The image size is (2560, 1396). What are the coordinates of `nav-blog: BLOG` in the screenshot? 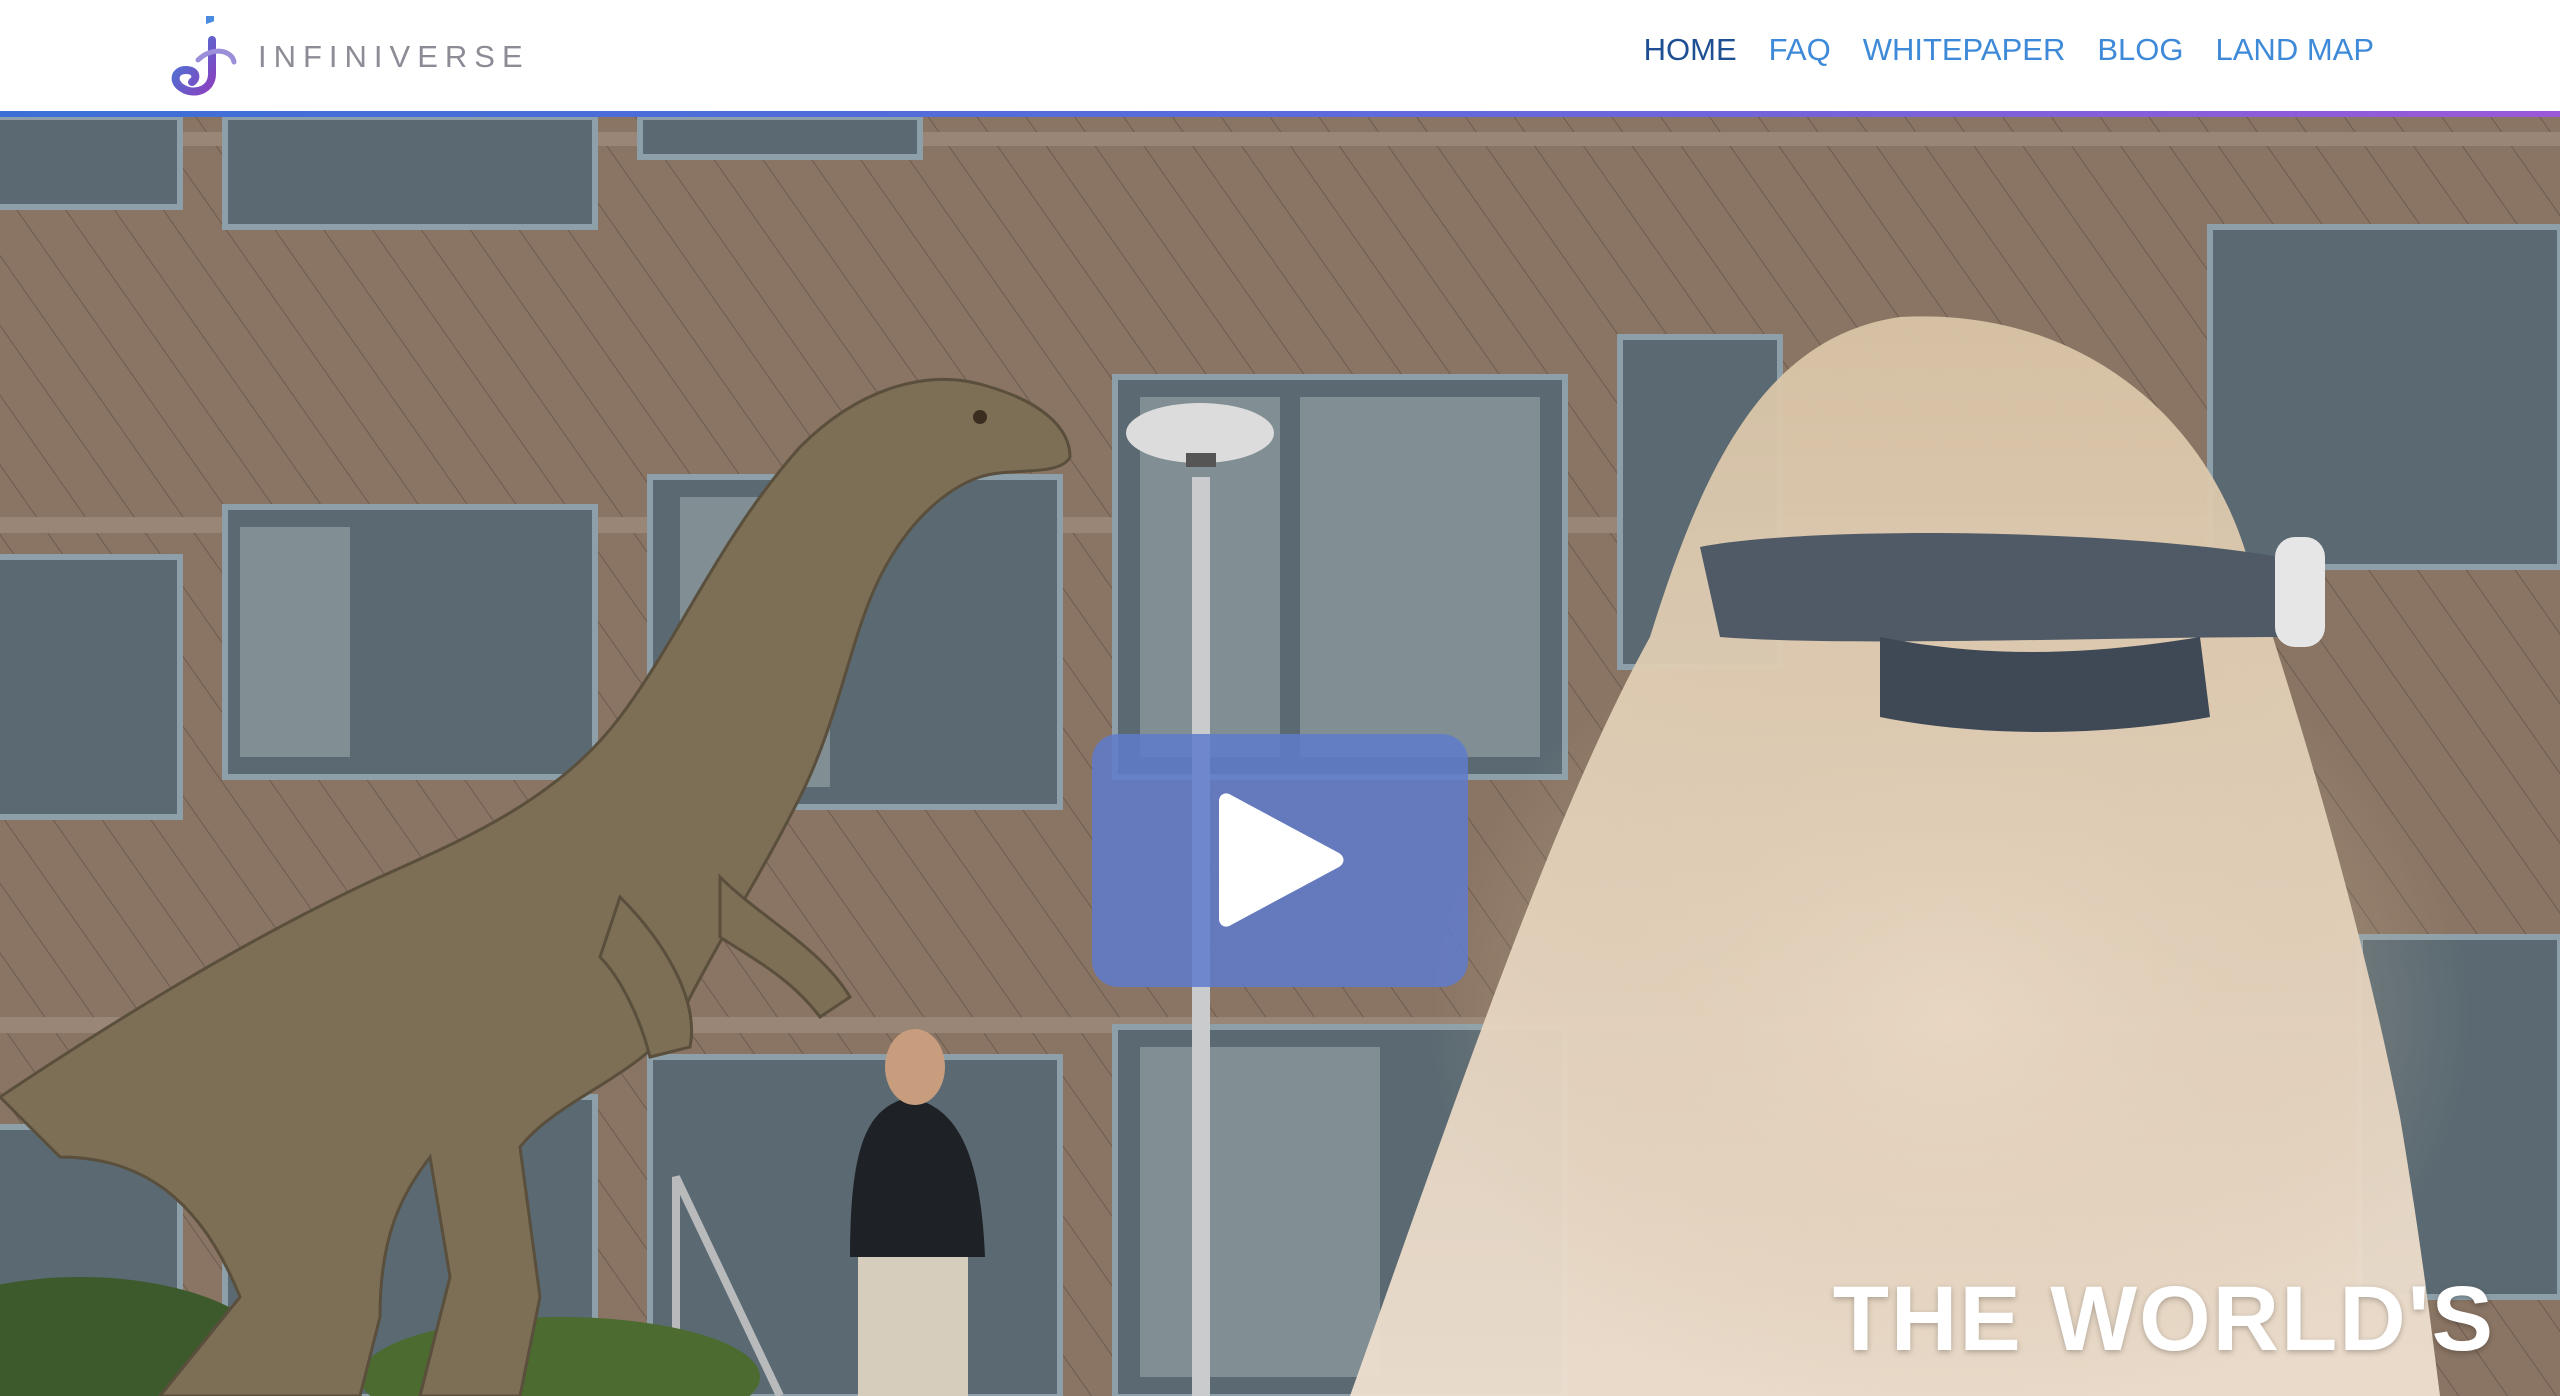 It's located at (2140, 50).